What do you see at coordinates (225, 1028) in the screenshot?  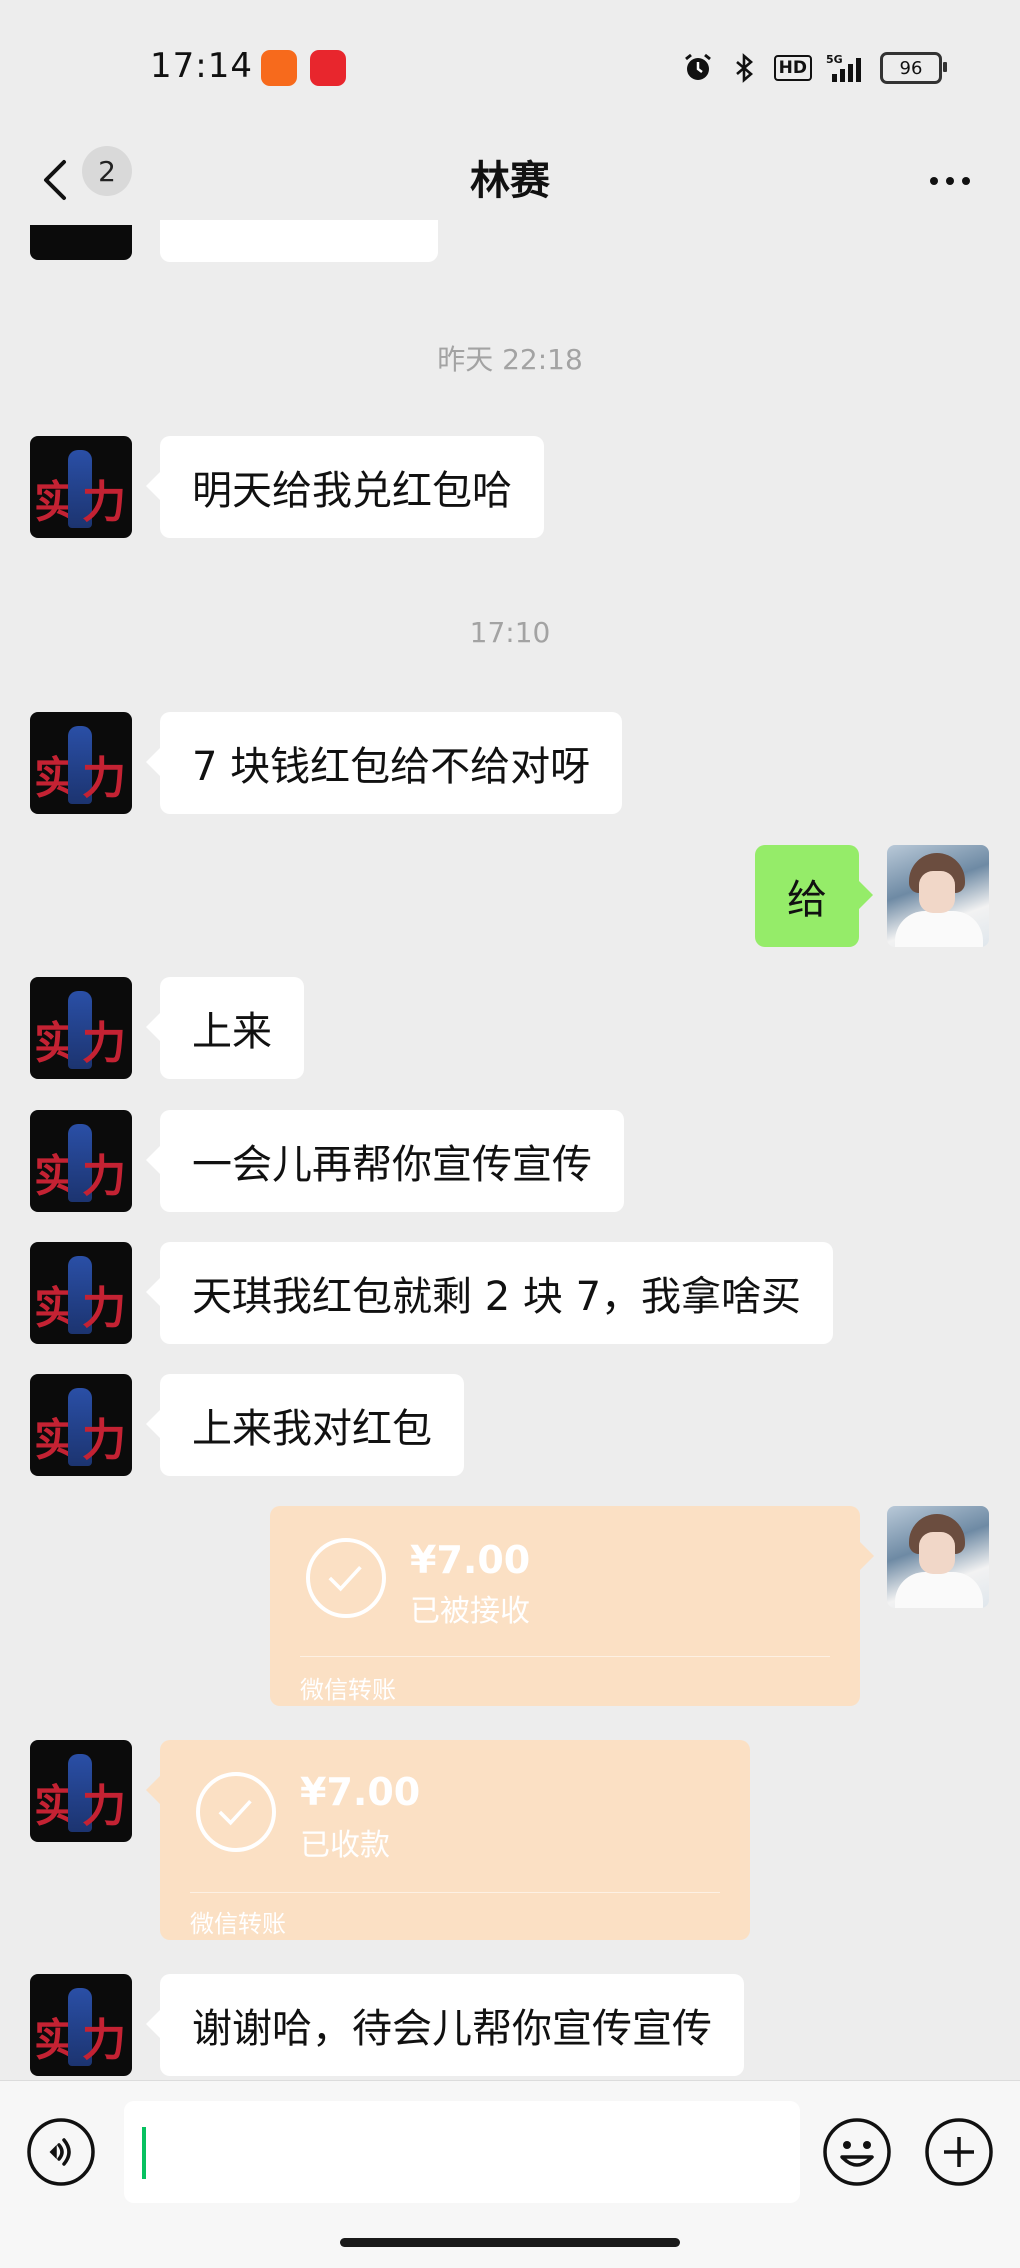 I see `message-bubble: 上来` at bounding box center [225, 1028].